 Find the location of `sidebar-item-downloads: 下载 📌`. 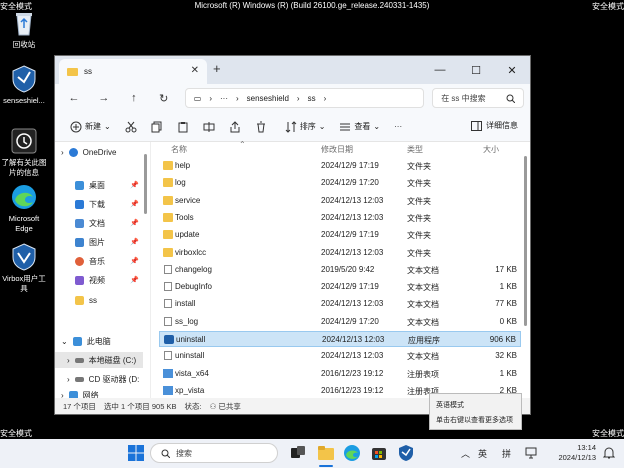

sidebar-item-downloads: 下载 📌 is located at coordinates (99, 204).